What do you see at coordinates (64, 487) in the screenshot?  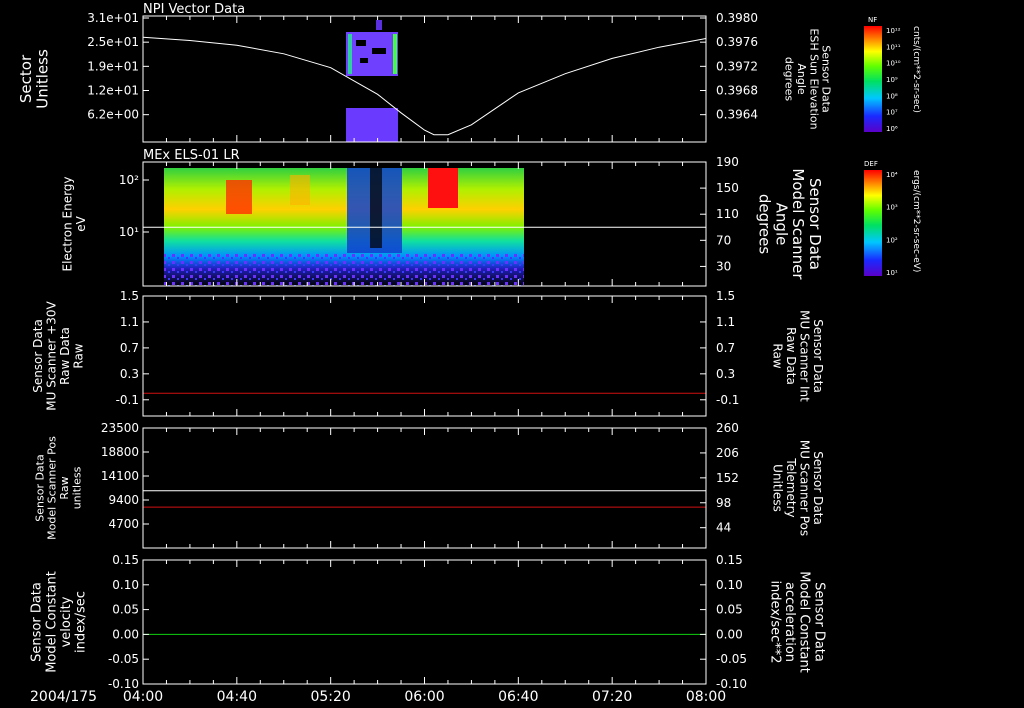 I see `y-axis-label-line: Raw` at bounding box center [64, 487].